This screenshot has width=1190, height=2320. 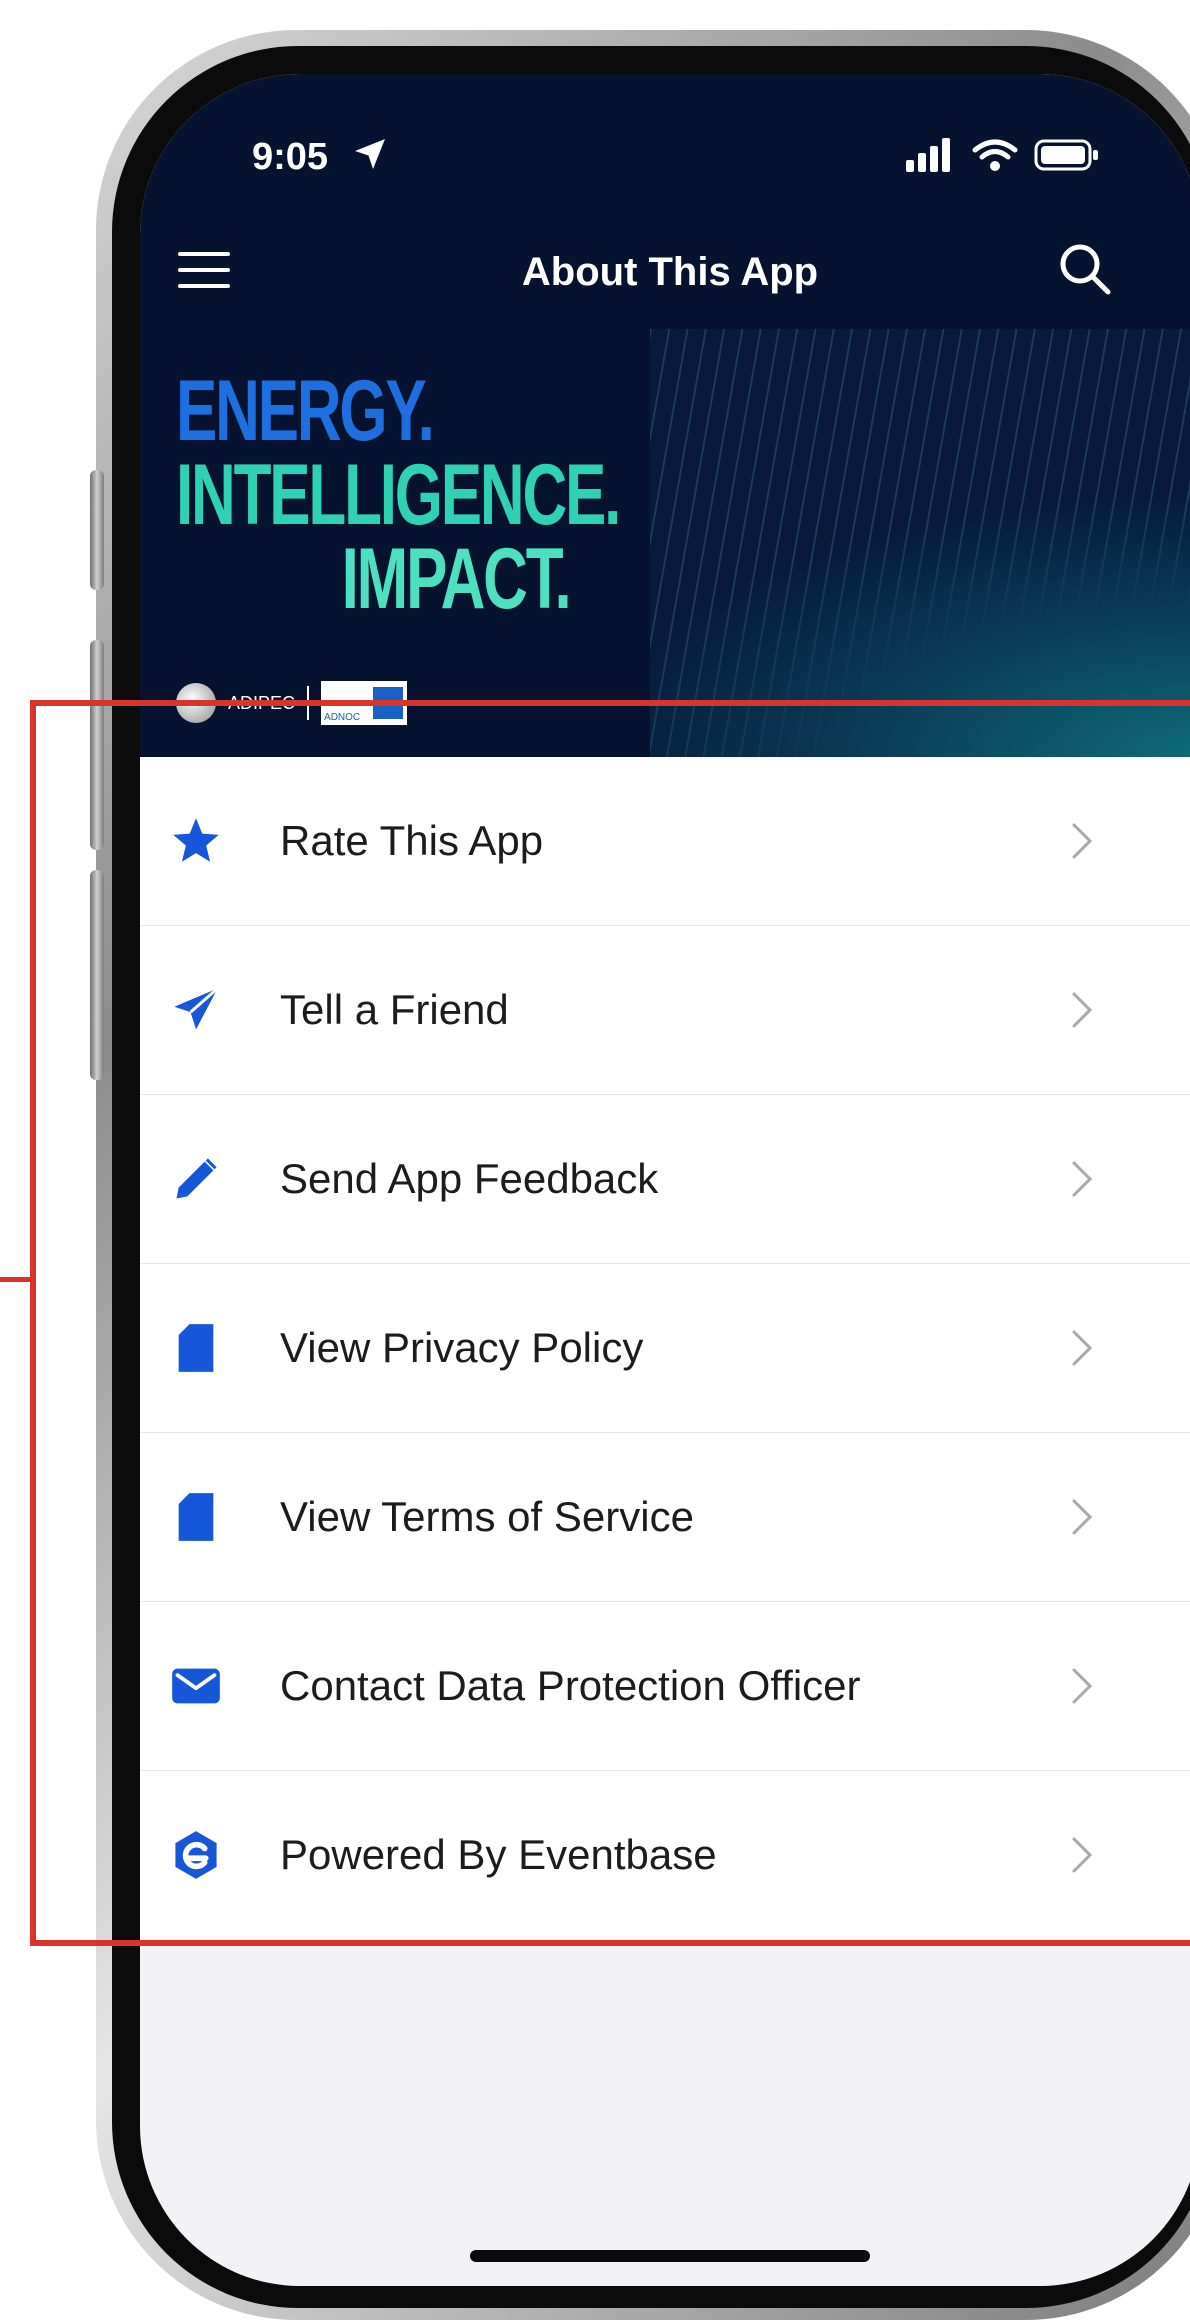 I want to click on banner-headline: ENERGY. INTELLIGENCE. IMPACT., so click(x=398, y=495).